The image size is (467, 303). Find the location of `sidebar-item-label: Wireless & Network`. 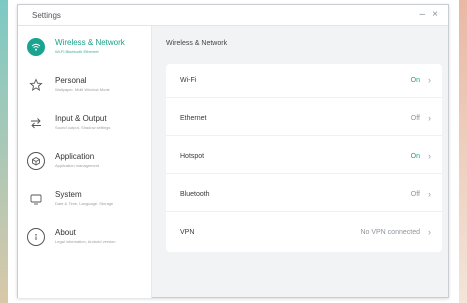

sidebar-item-label: Wireless & Network is located at coordinates (90, 42).